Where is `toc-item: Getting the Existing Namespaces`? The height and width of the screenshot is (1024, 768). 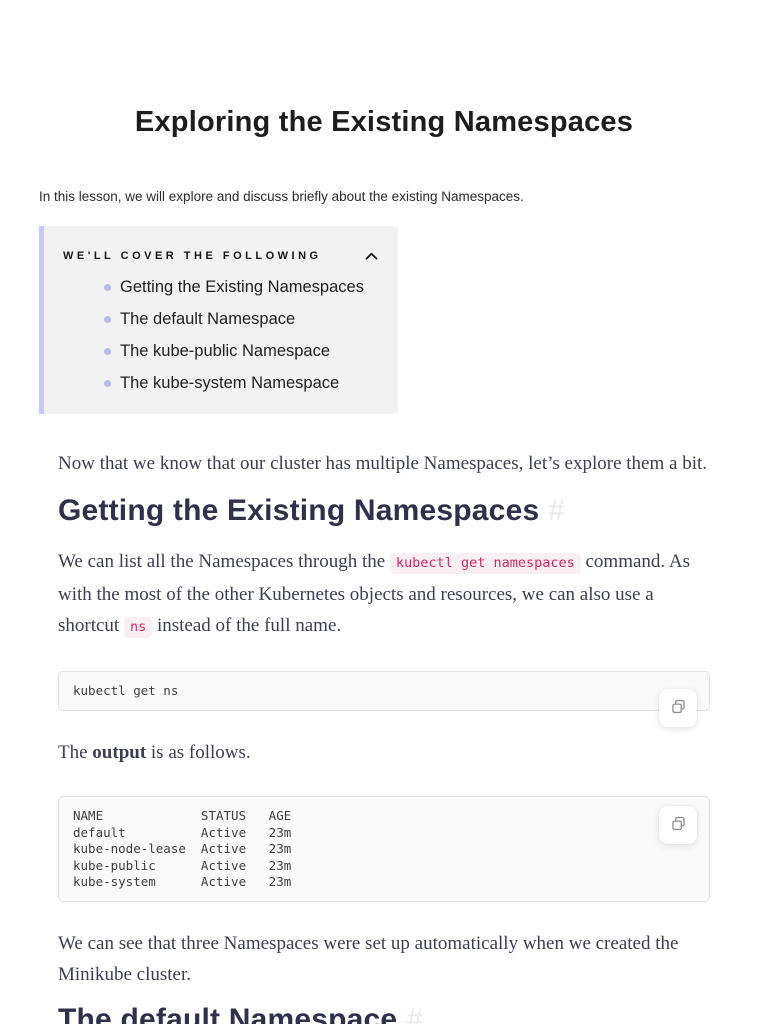 toc-item: Getting the Existing Namespaces is located at coordinates (242, 287).